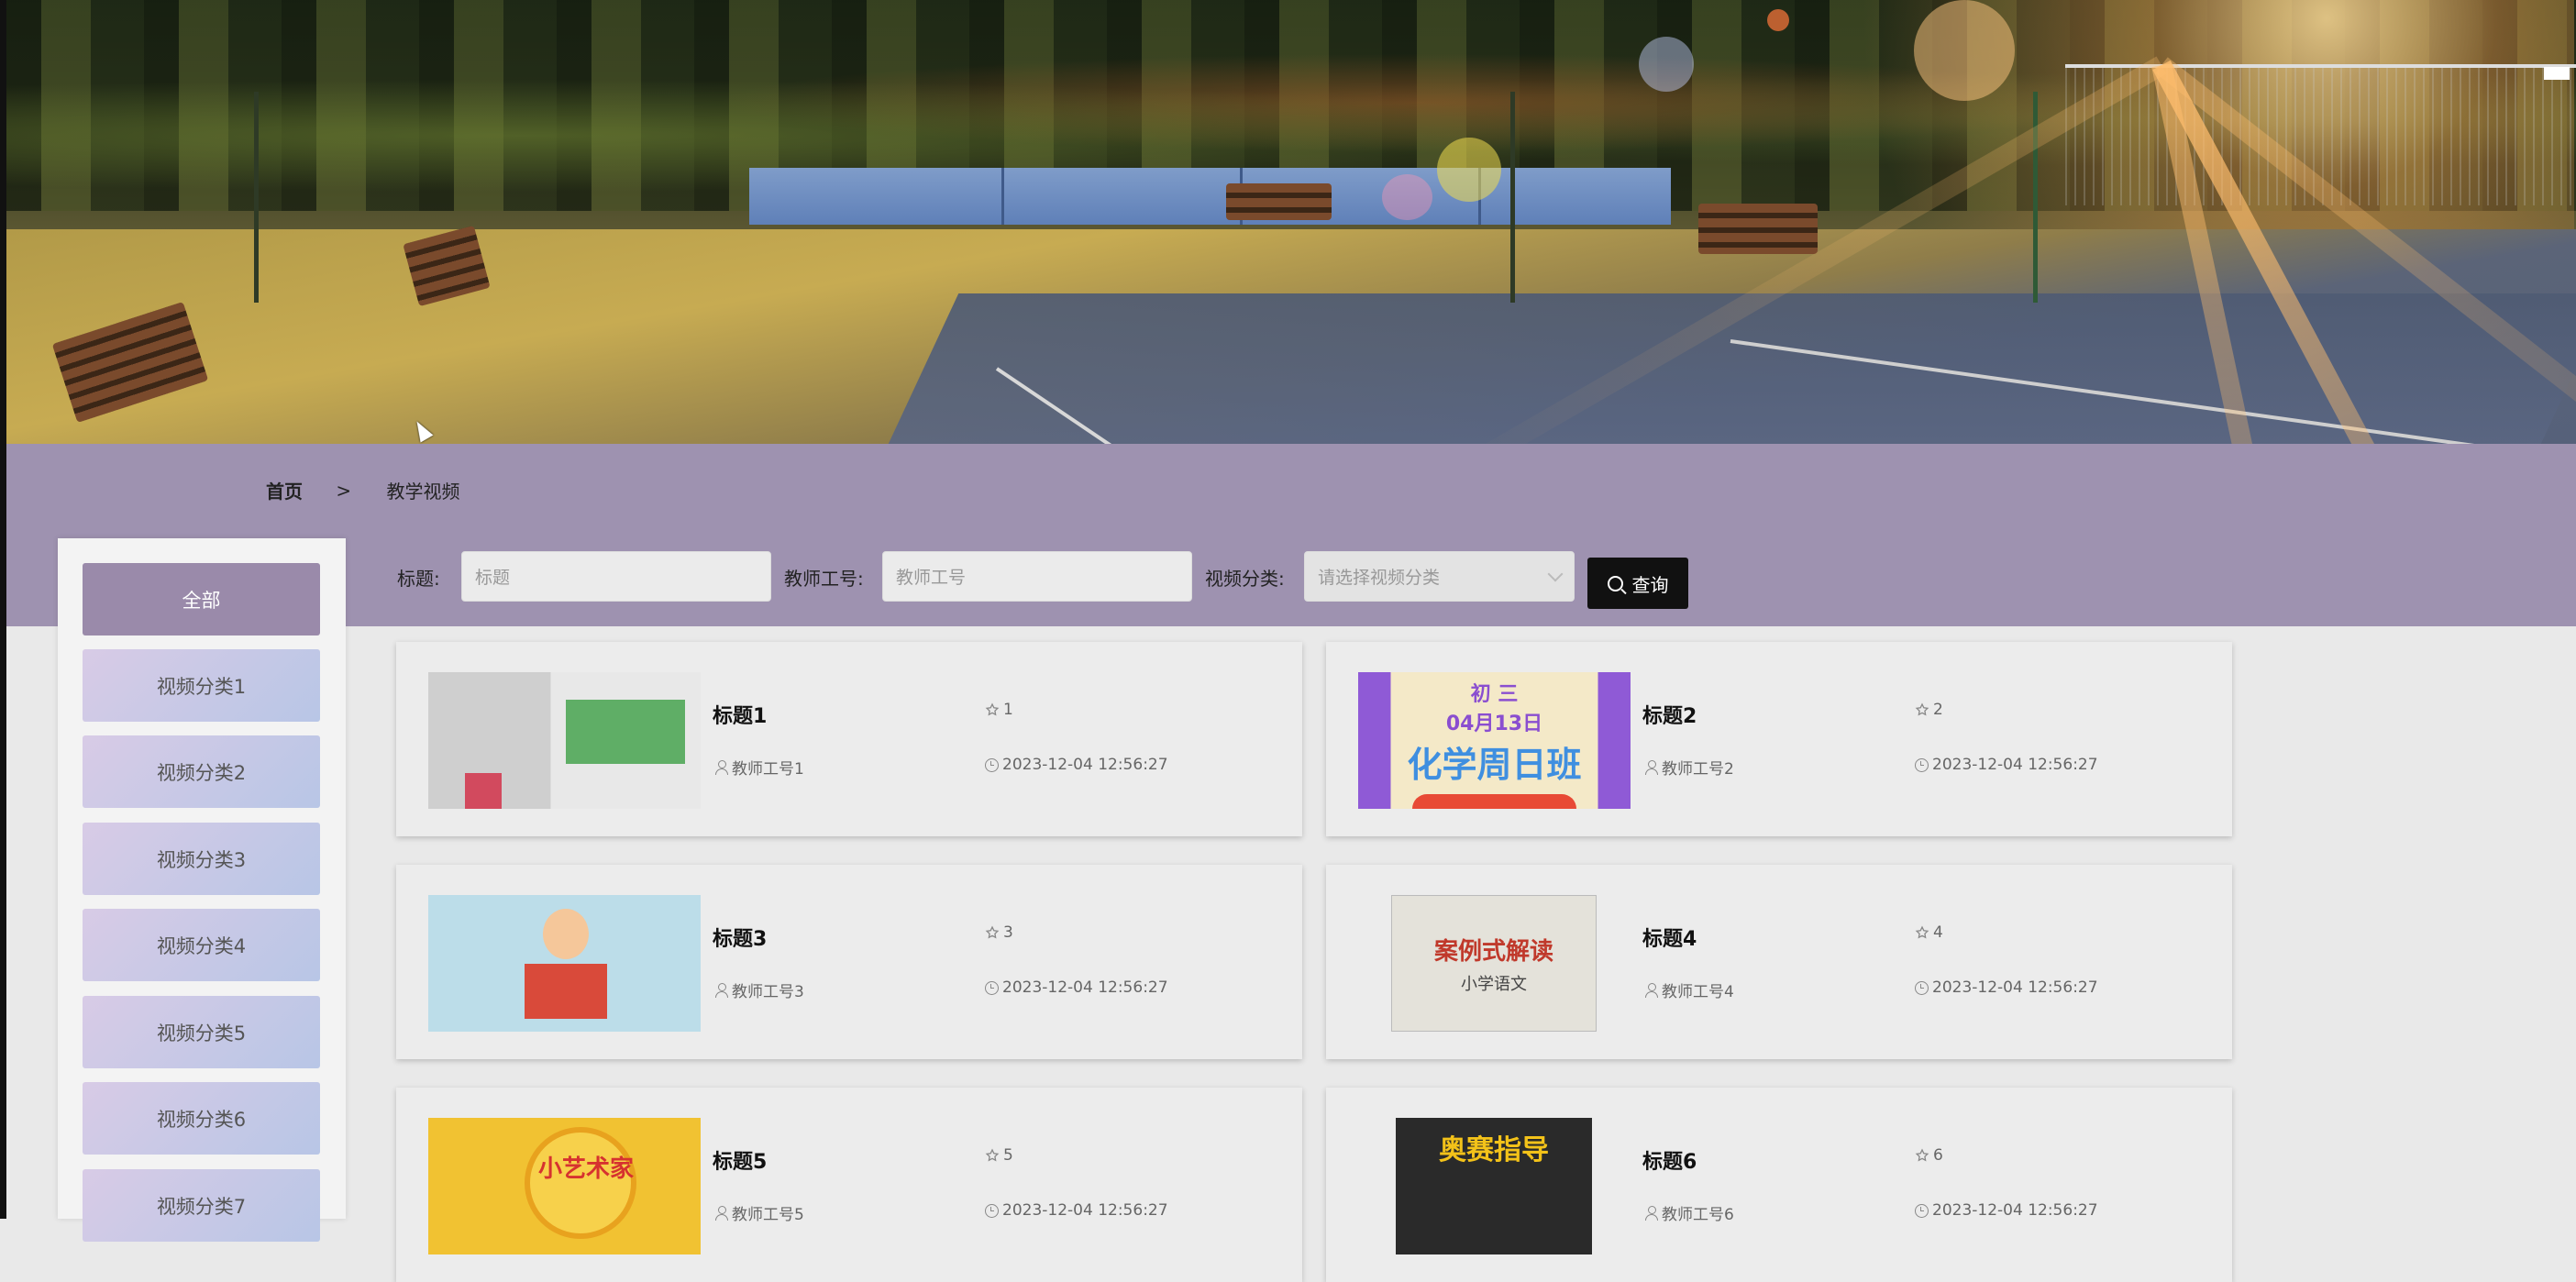 This screenshot has width=2576, height=1282. Describe the element at coordinates (1779, 1185) in the screenshot. I see `video-card: 奥赛指导 标题6 6 教师工号6 2023-12-04 12:56:27` at that location.